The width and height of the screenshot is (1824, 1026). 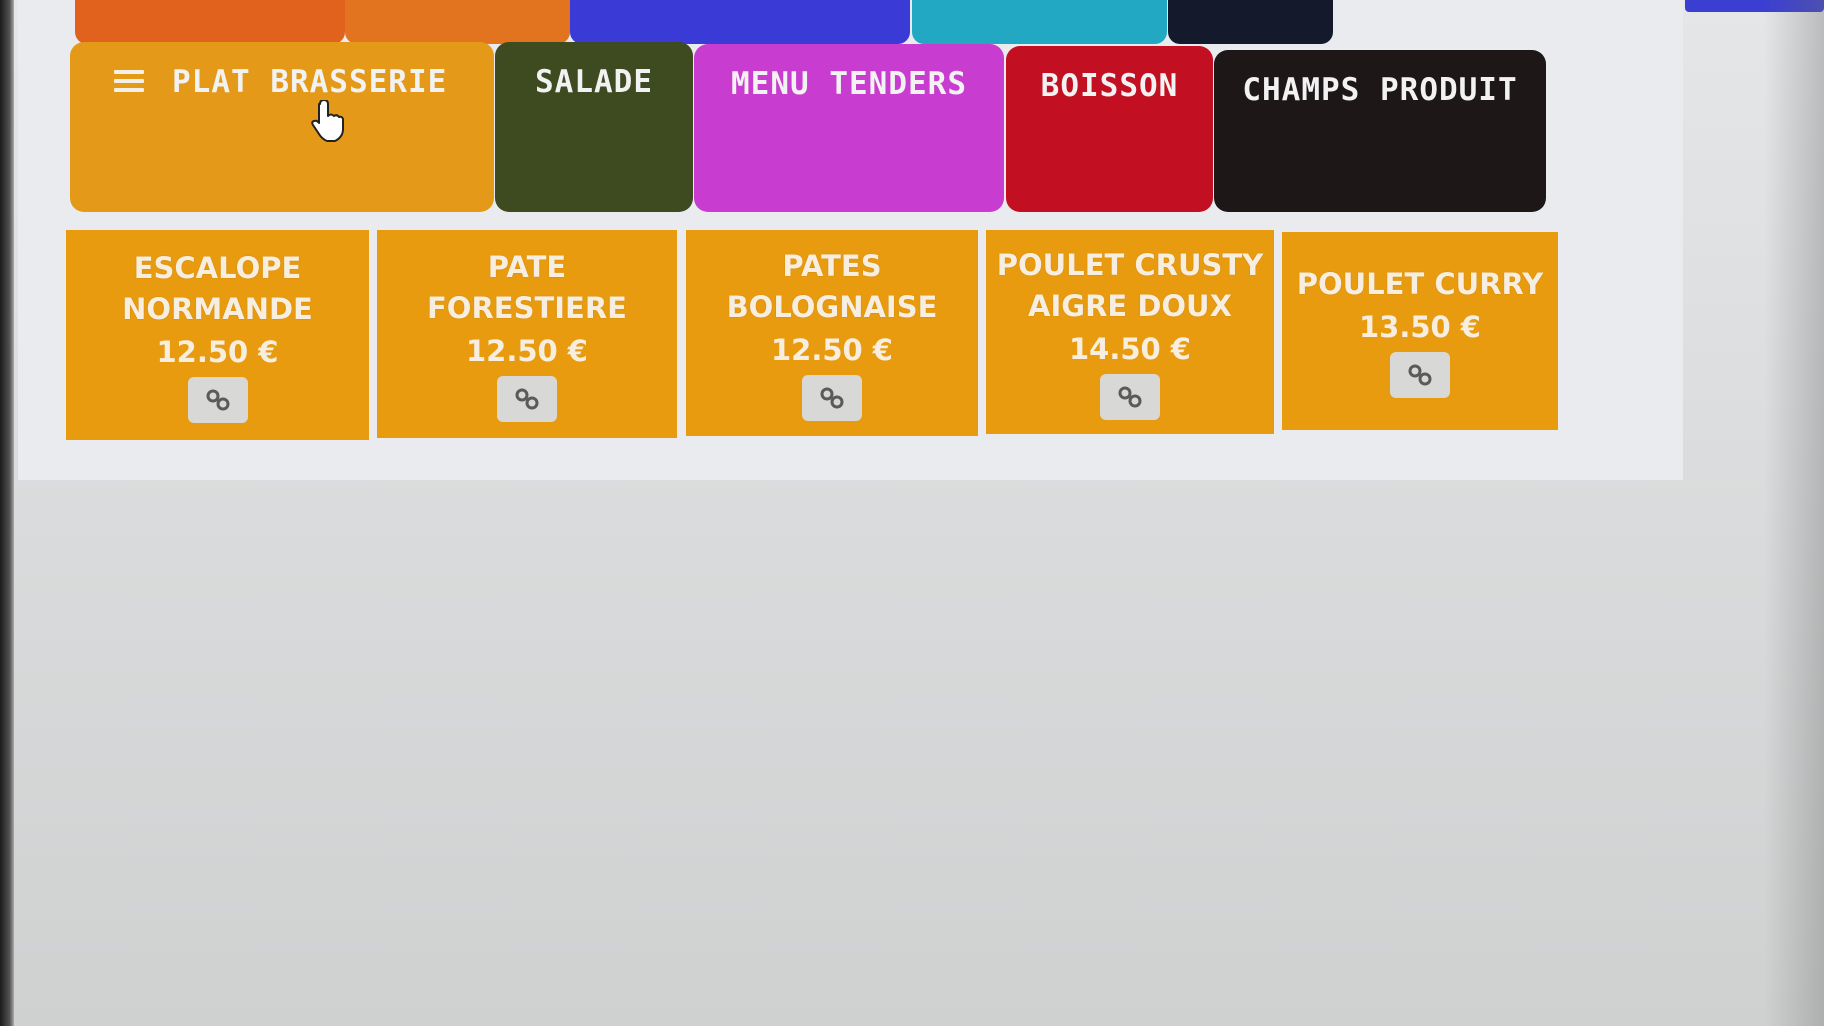 I want to click on category-boisson: BOISSON, so click(x=1109, y=129).